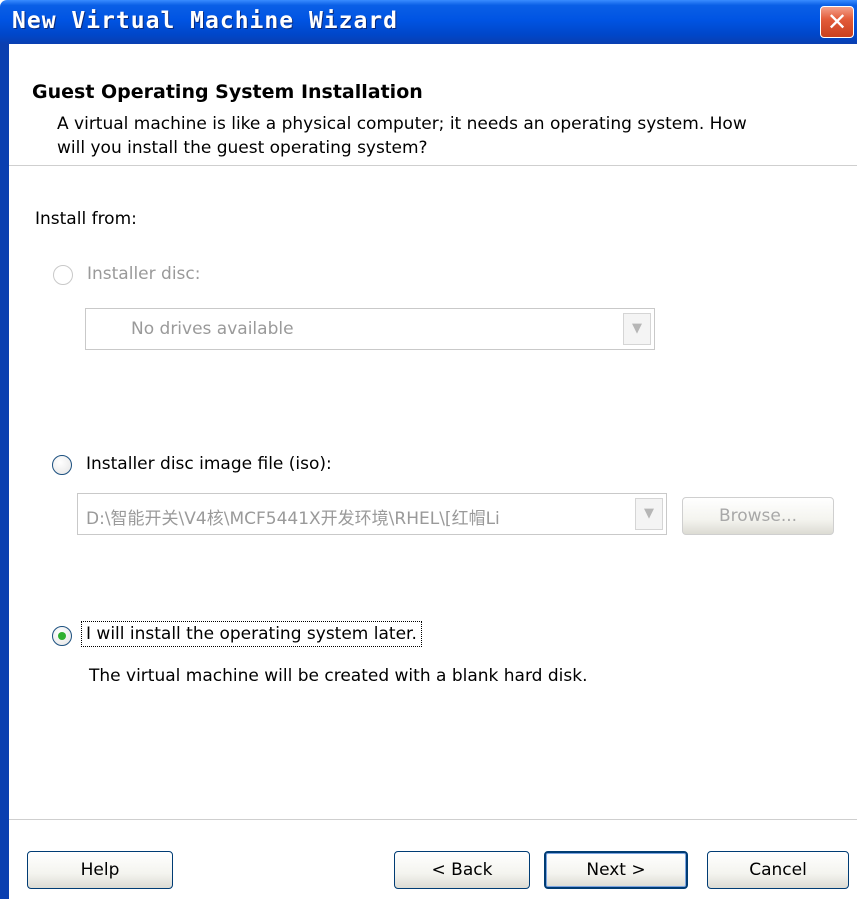 The height and width of the screenshot is (899, 857). What do you see at coordinates (144, 274) in the screenshot?
I see `installer-disc-label: Installer disc:` at bounding box center [144, 274].